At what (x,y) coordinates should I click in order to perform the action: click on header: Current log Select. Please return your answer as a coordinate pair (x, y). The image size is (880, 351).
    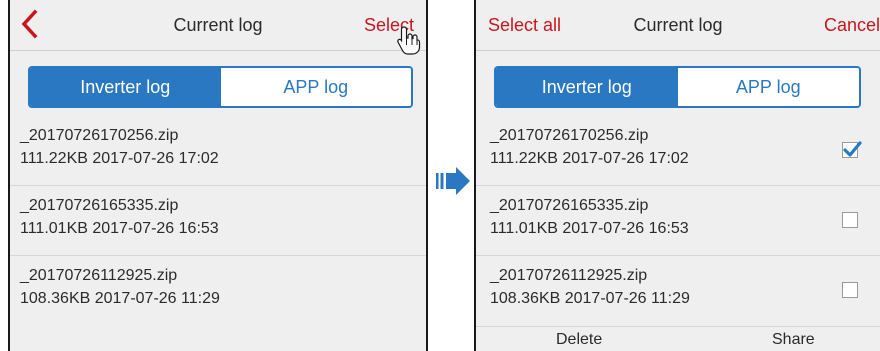
    Looking at the image, I should click on (218, 27).